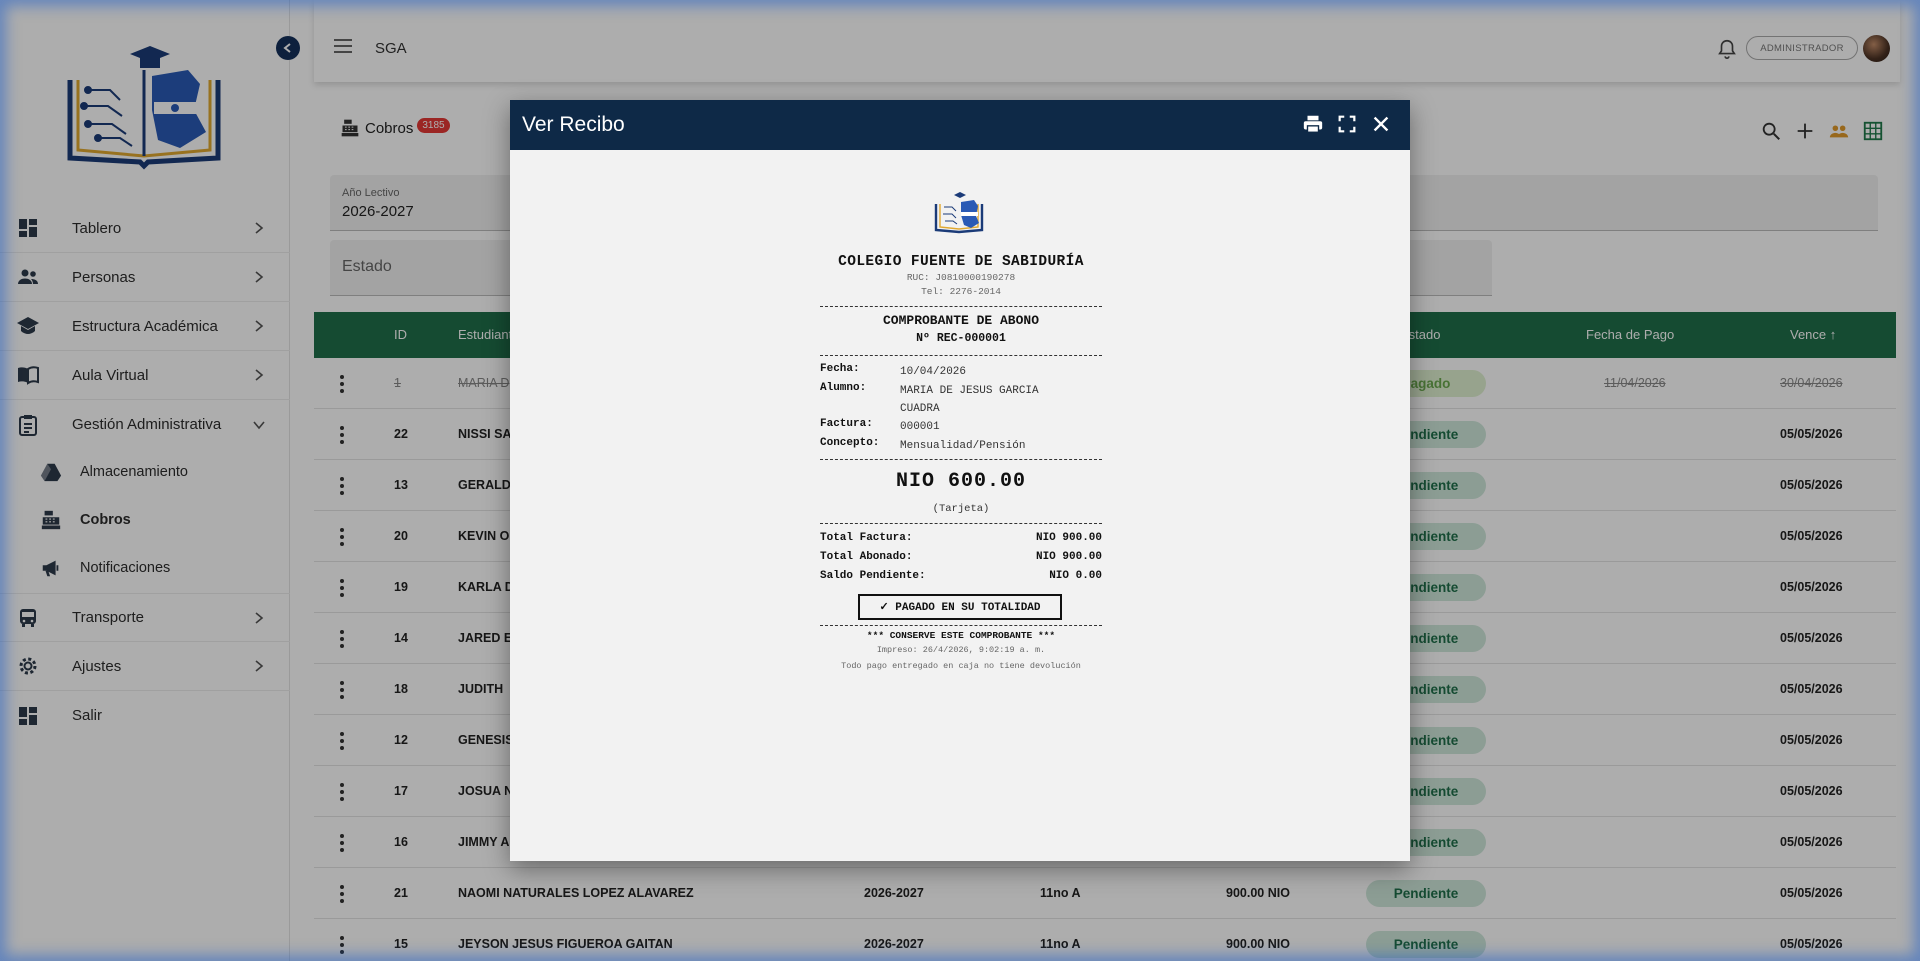  What do you see at coordinates (961, 262) in the screenshot?
I see `receipt-school-name: COLEGIO FUENTE DE SABIDURÍA` at bounding box center [961, 262].